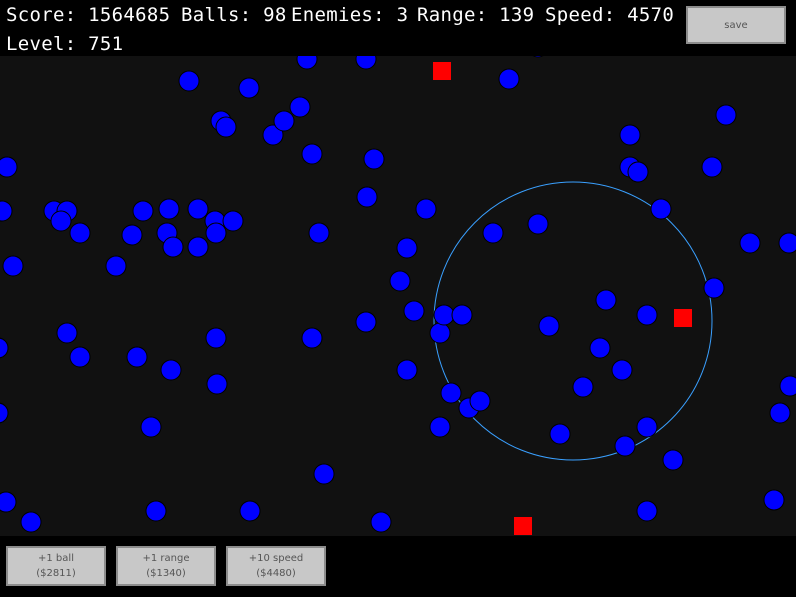  I want to click on enemies-readout: Enemies: 3, so click(350, 15).